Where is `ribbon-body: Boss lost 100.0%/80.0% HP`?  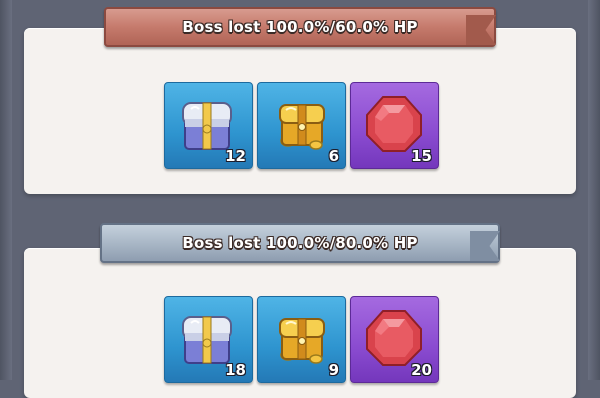 ribbon-body: Boss lost 100.0%/80.0% HP is located at coordinates (300, 243).